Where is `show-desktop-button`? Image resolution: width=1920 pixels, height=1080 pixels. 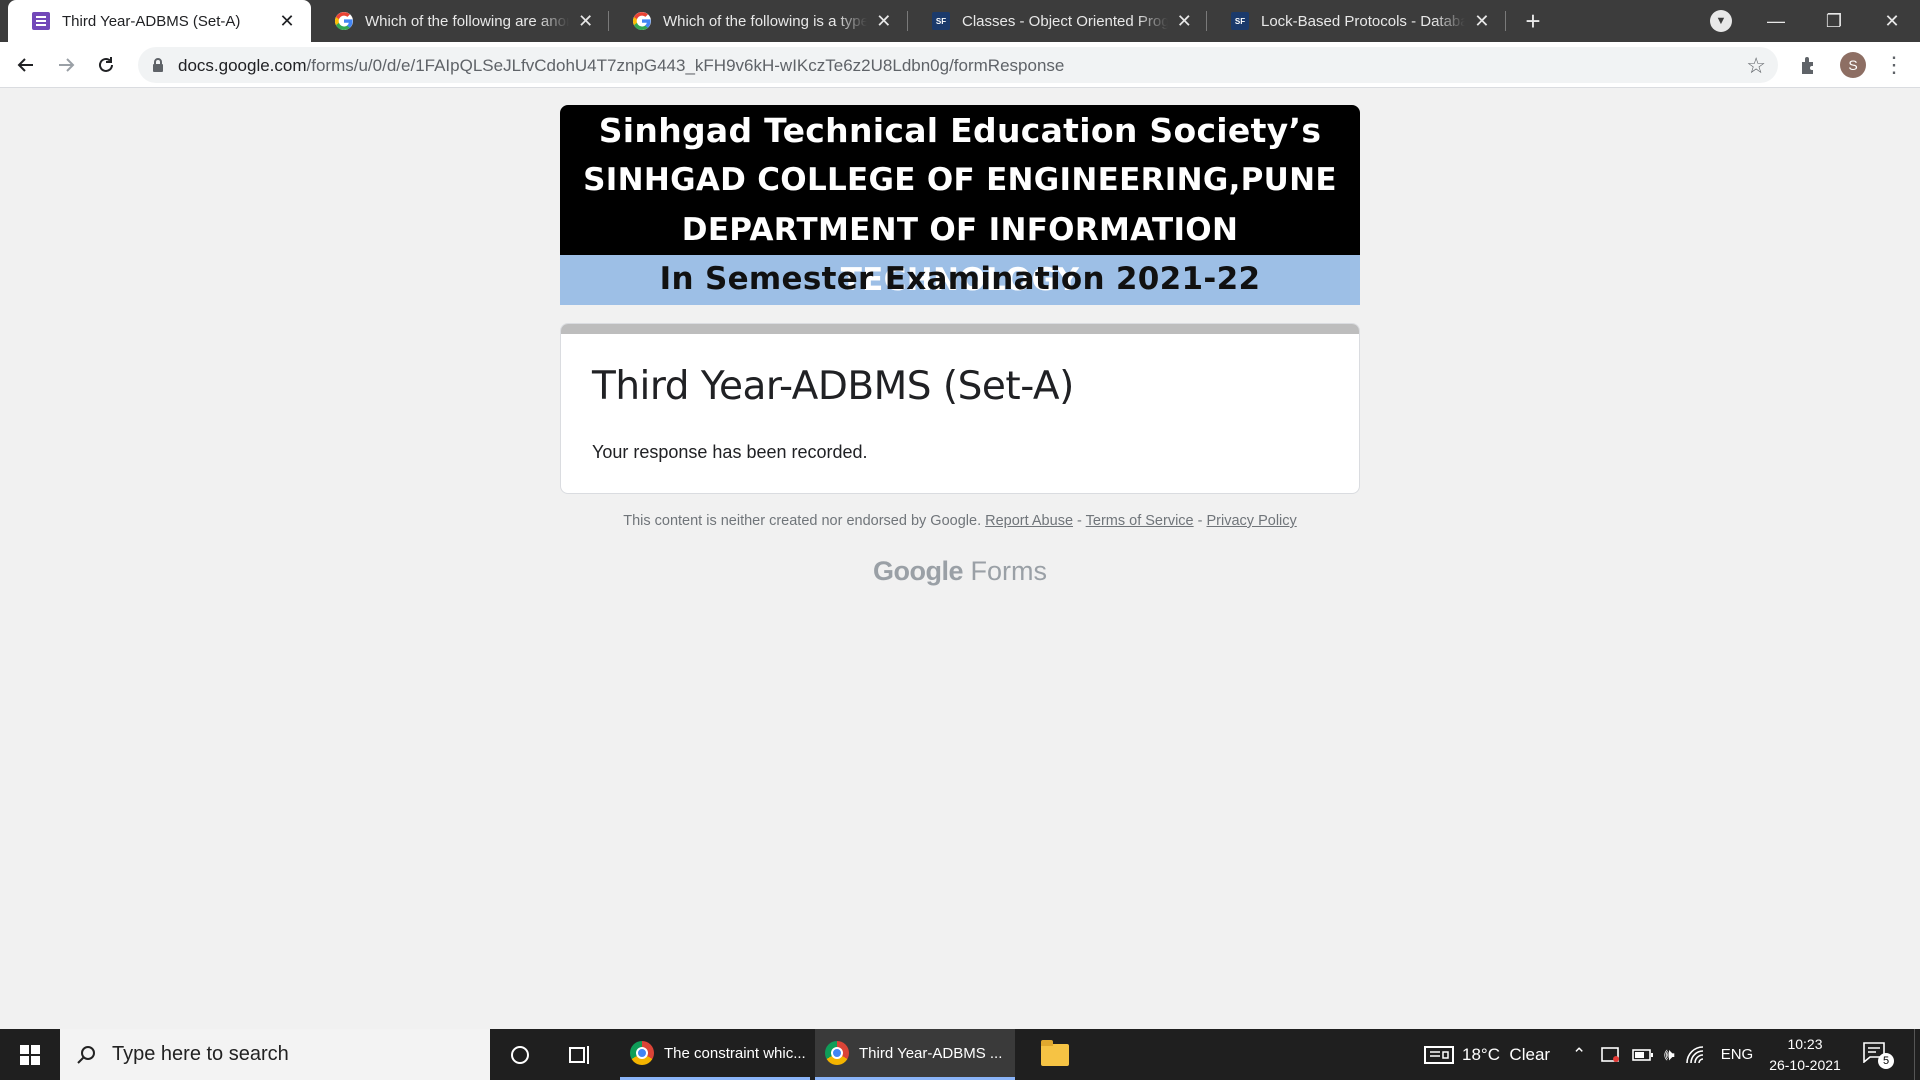 show-desktop-button is located at coordinates (1917, 1054).